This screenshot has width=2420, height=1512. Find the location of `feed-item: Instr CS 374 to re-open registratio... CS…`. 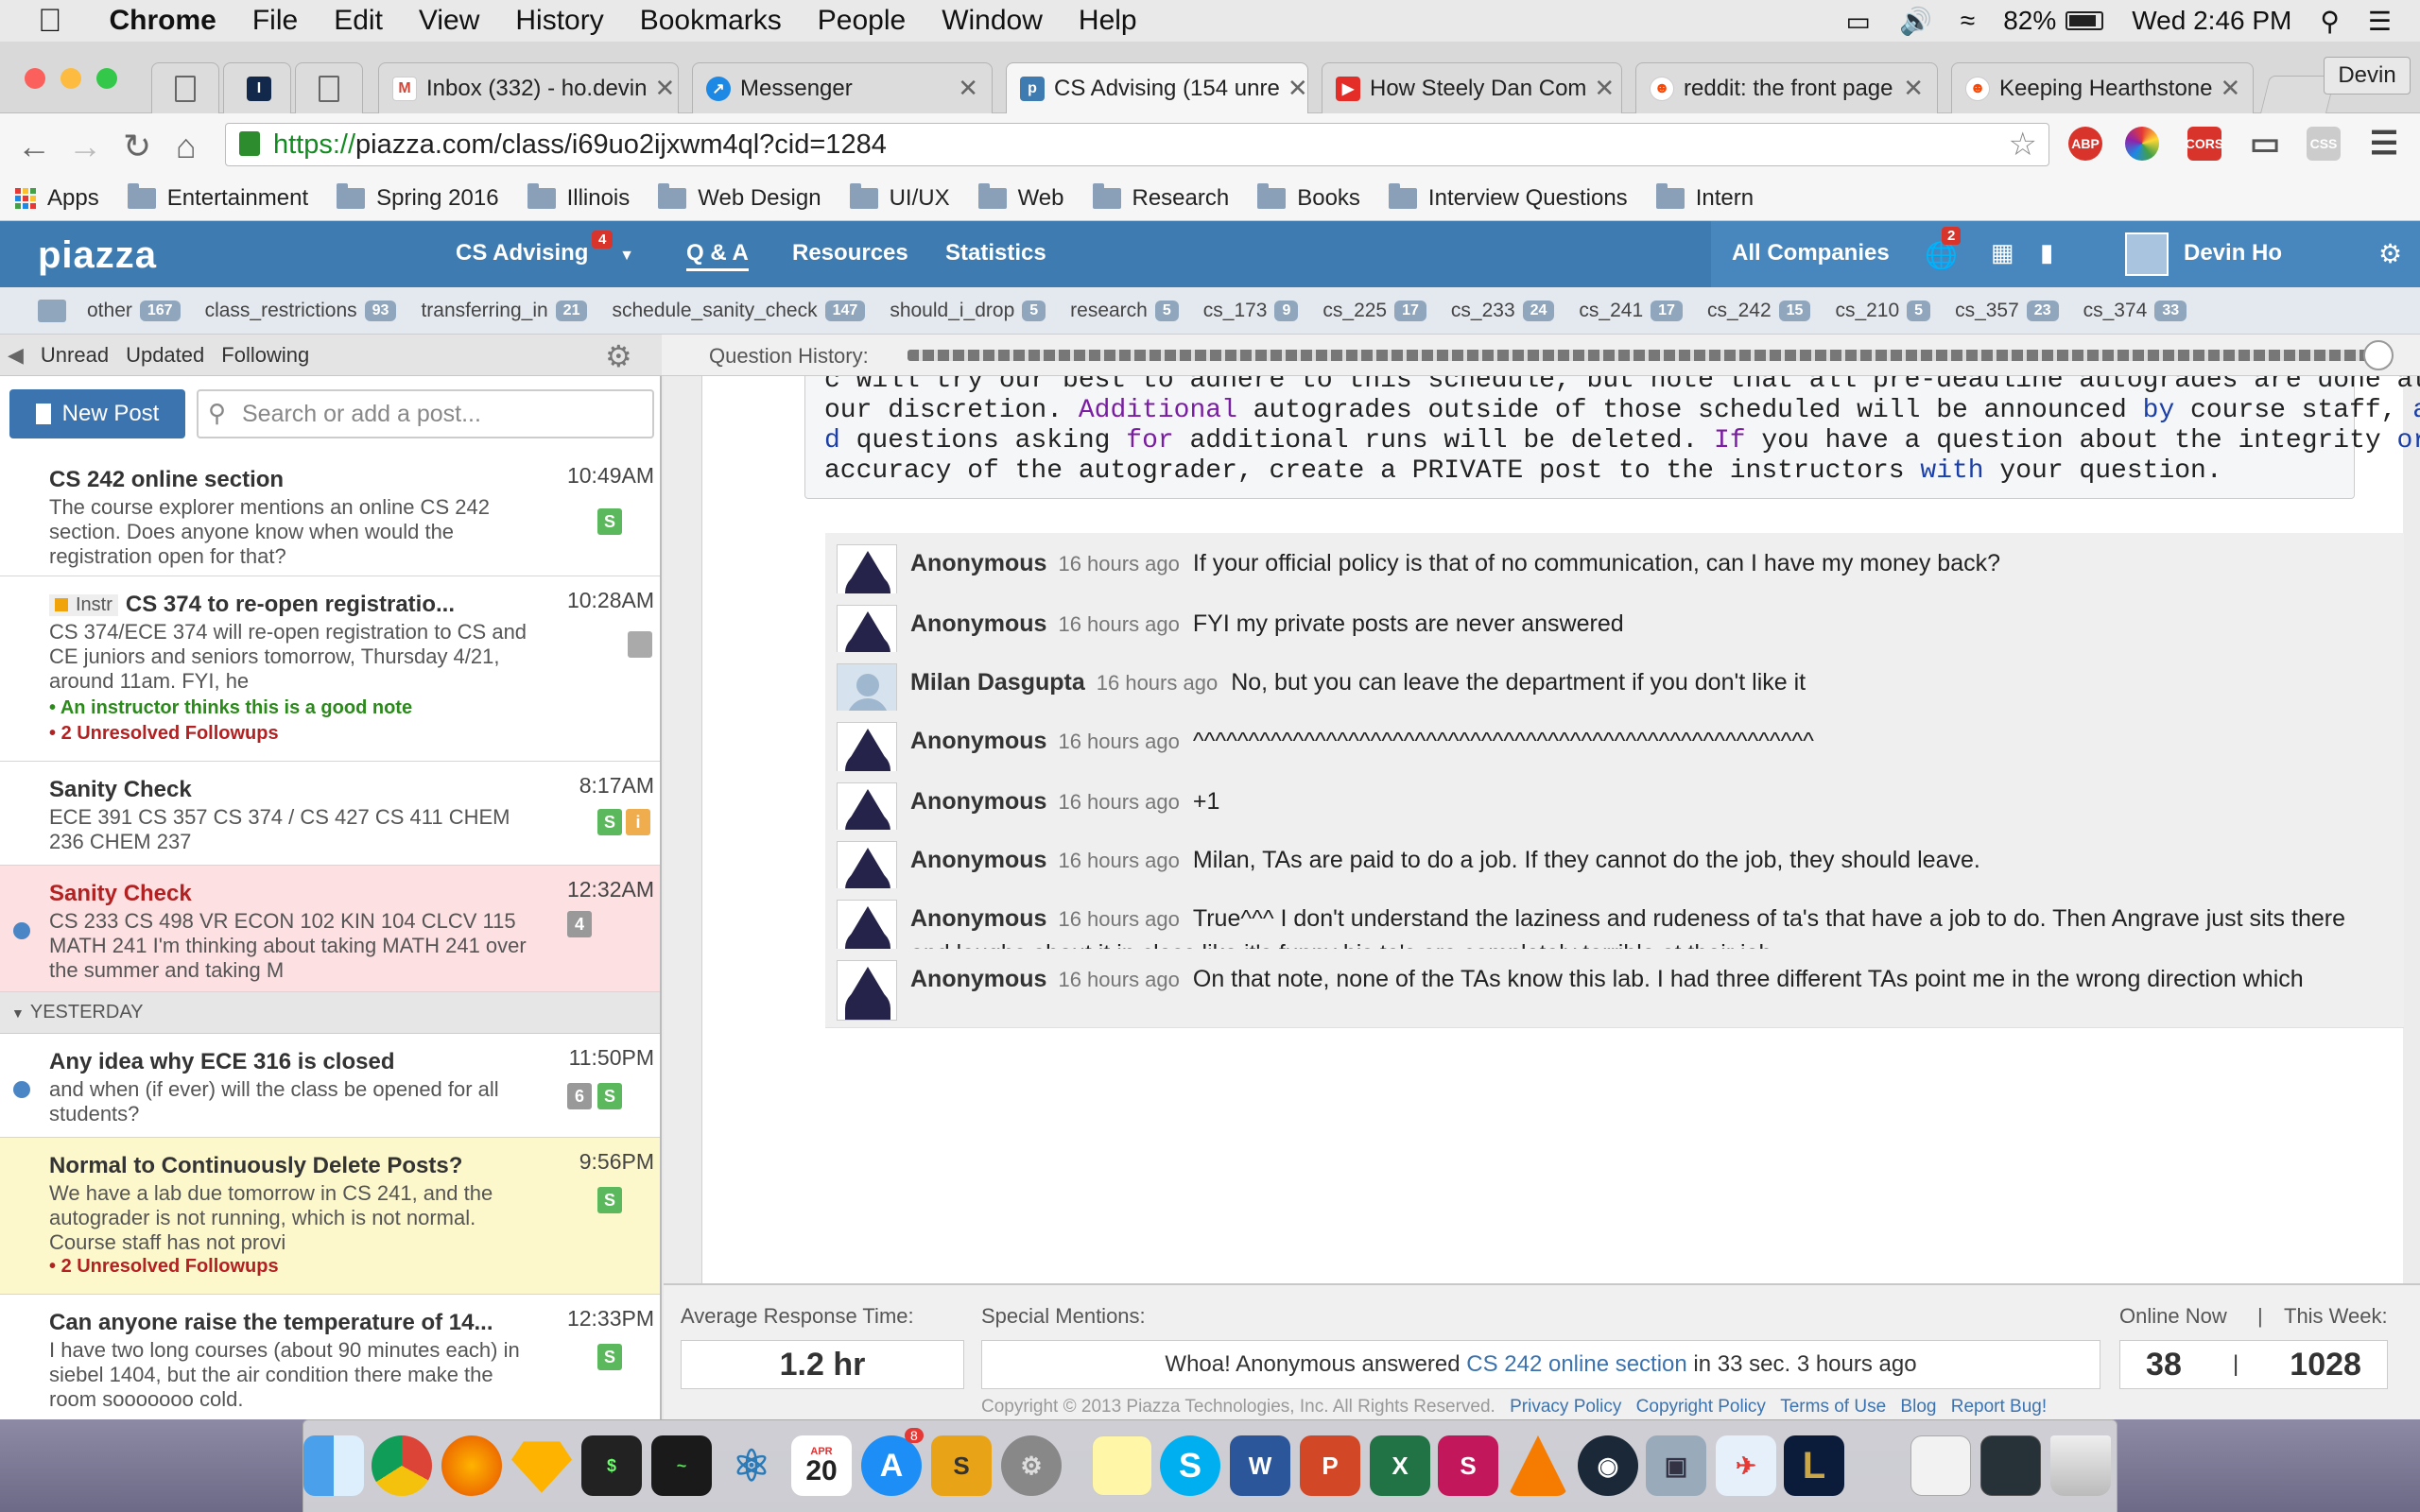

feed-item: Instr CS 374 to re-open registratio... CS… is located at coordinates (330, 669).